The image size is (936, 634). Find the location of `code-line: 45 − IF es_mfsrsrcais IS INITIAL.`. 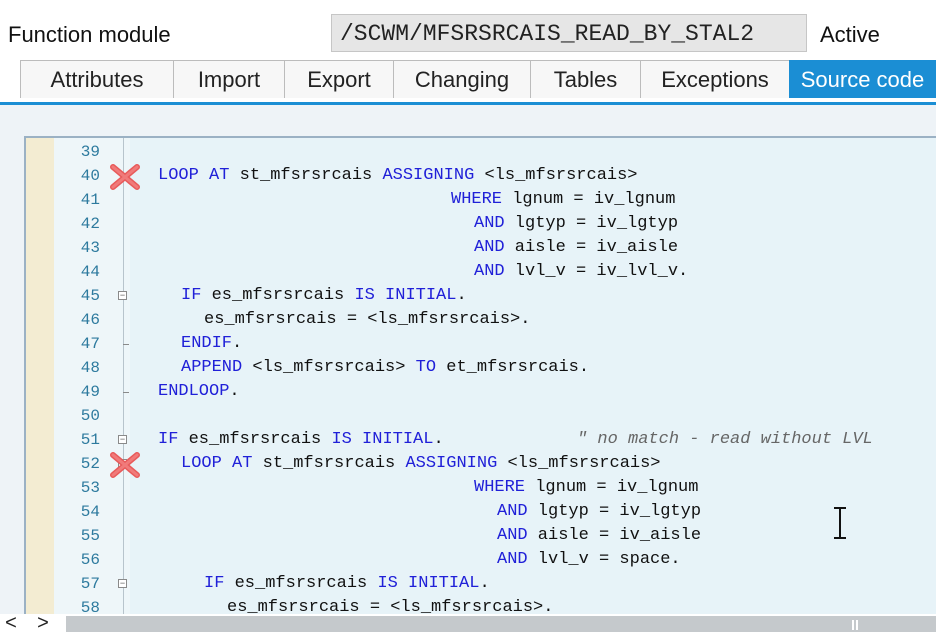

code-line: 45 − IF es_mfsrsrcais IS INITIAL. is located at coordinates (481, 296).